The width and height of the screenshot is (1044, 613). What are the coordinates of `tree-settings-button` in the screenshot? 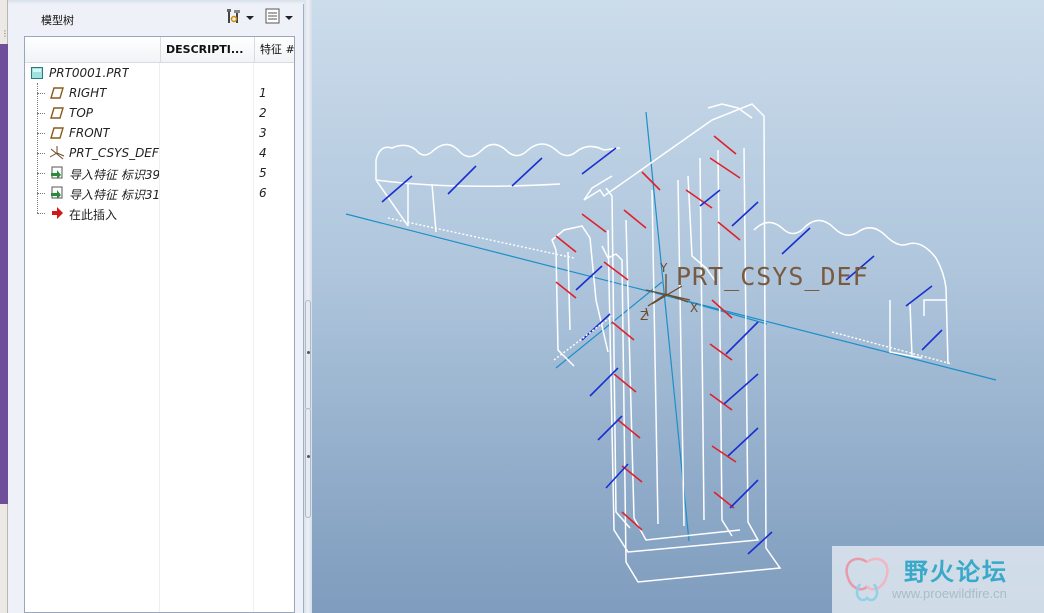 It's located at (239, 18).